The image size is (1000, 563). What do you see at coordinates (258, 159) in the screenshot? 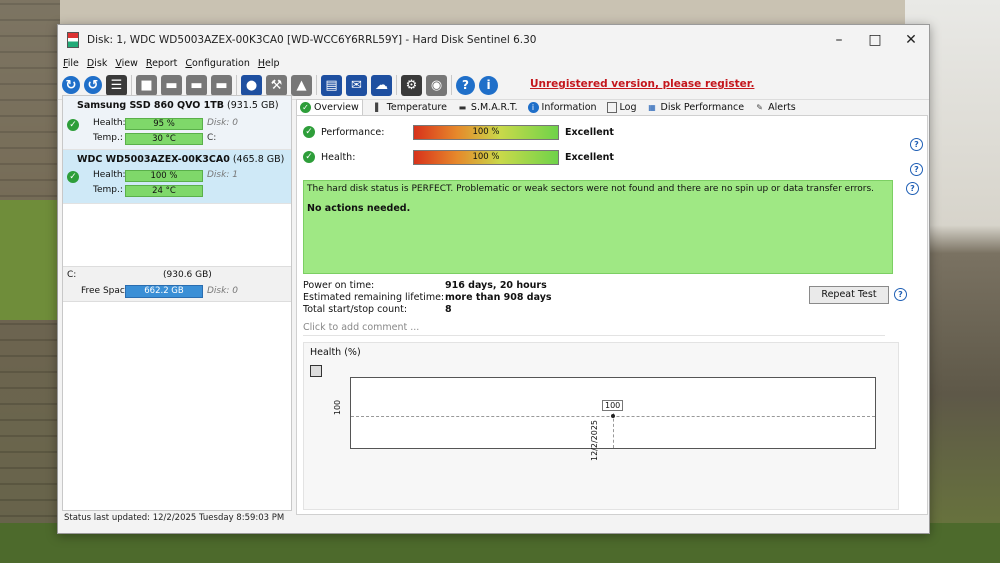
I see `disk-capacity: (465.8 GB)` at bounding box center [258, 159].